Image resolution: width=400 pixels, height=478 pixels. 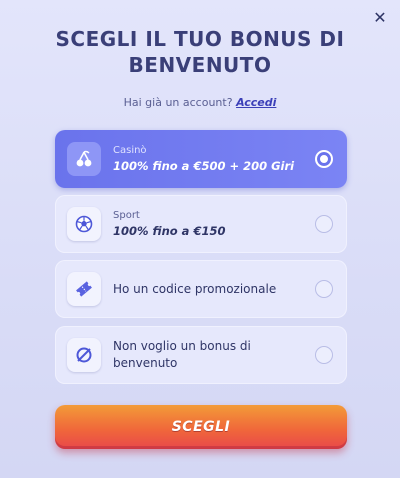 I want to click on option-casino-value: 100% fino a €500 + 200 Giri, so click(x=204, y=166).